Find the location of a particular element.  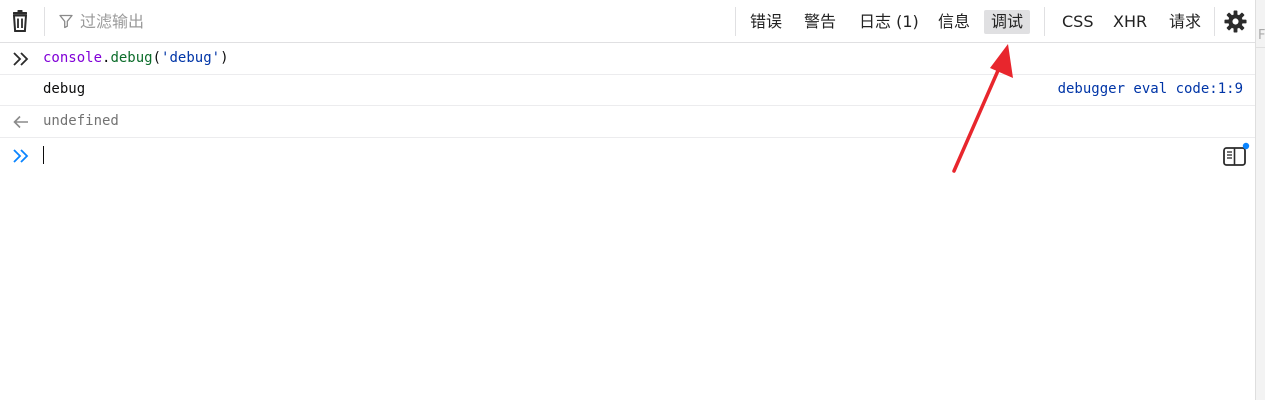

funnel-icon is located at coordinates (66, 21).